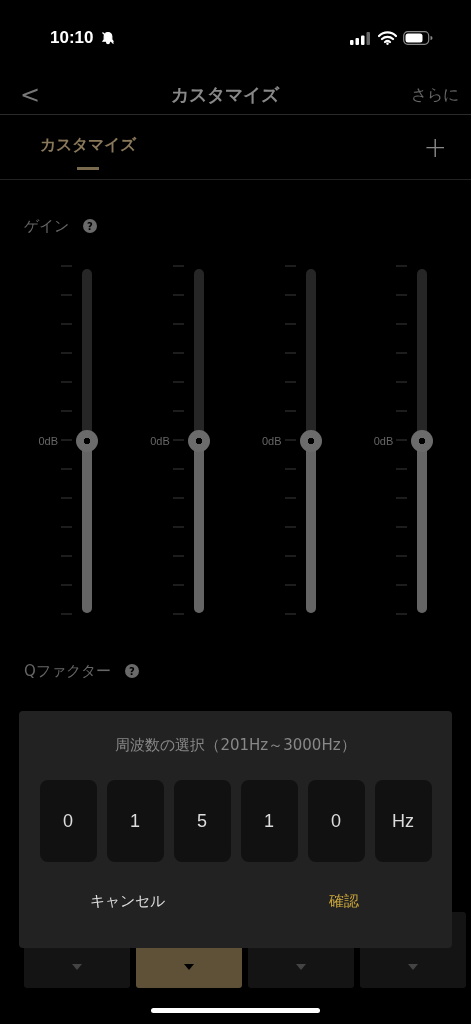 The height and width of the screenshot is (1024, 471). What do you see at coordinates (435, 147) in the screenshot?
I see `add-button: +` at bounding box center [435, 147].